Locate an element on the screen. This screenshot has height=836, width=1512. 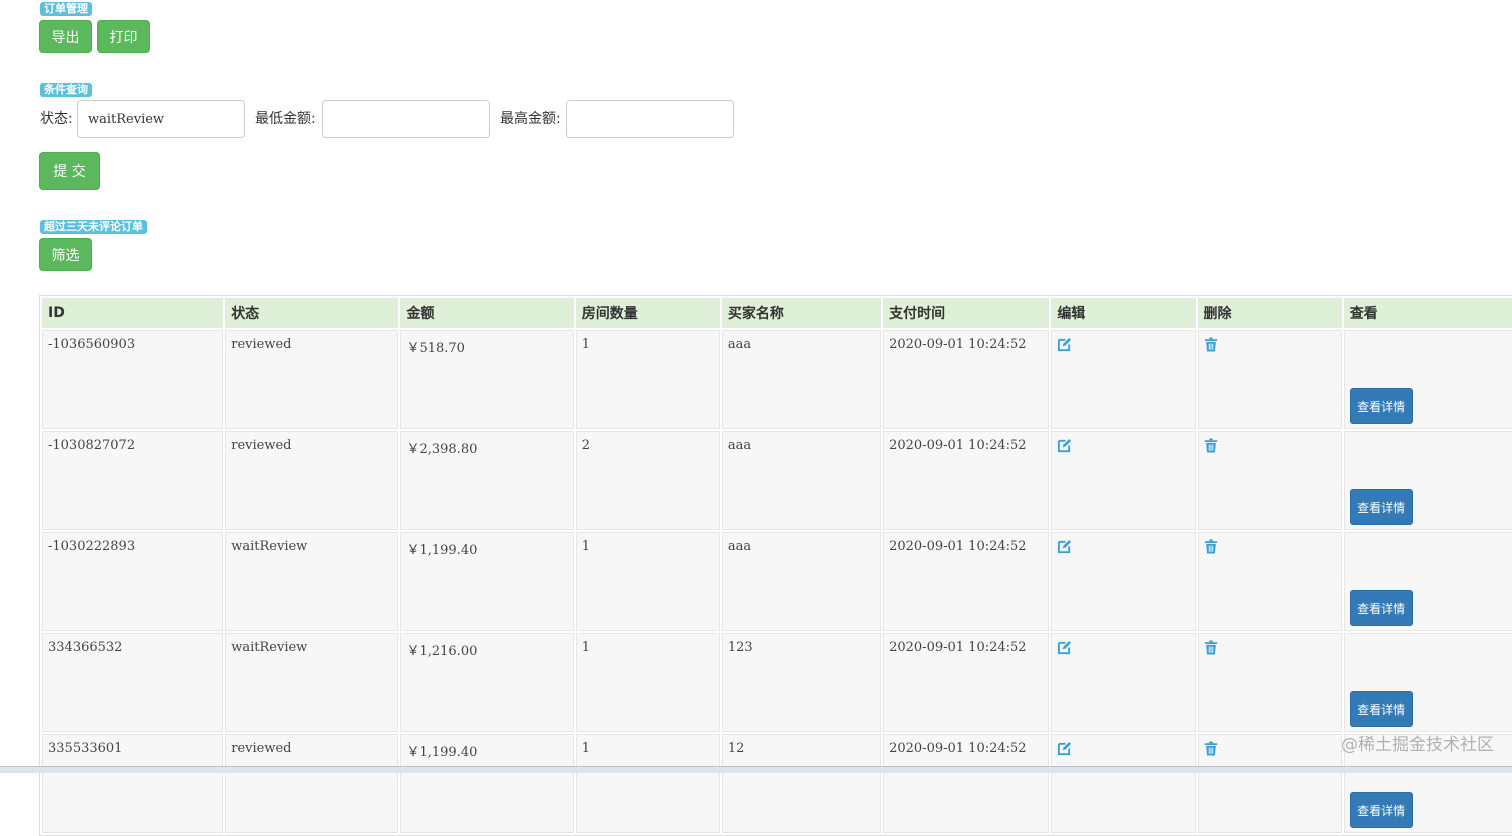
max-amount-label: 最高金额: is located at coordinates (530, 119).